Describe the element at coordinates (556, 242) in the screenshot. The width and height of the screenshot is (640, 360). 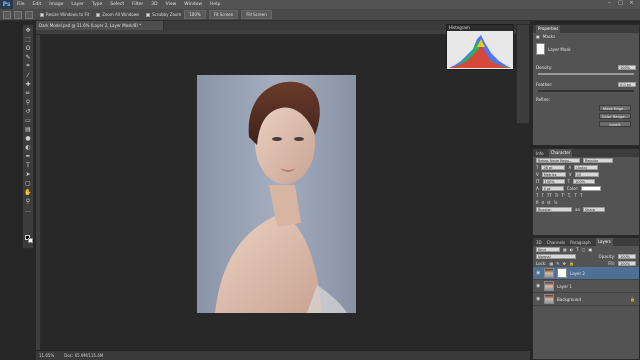
I see `tab-channels: Channels` at that location.